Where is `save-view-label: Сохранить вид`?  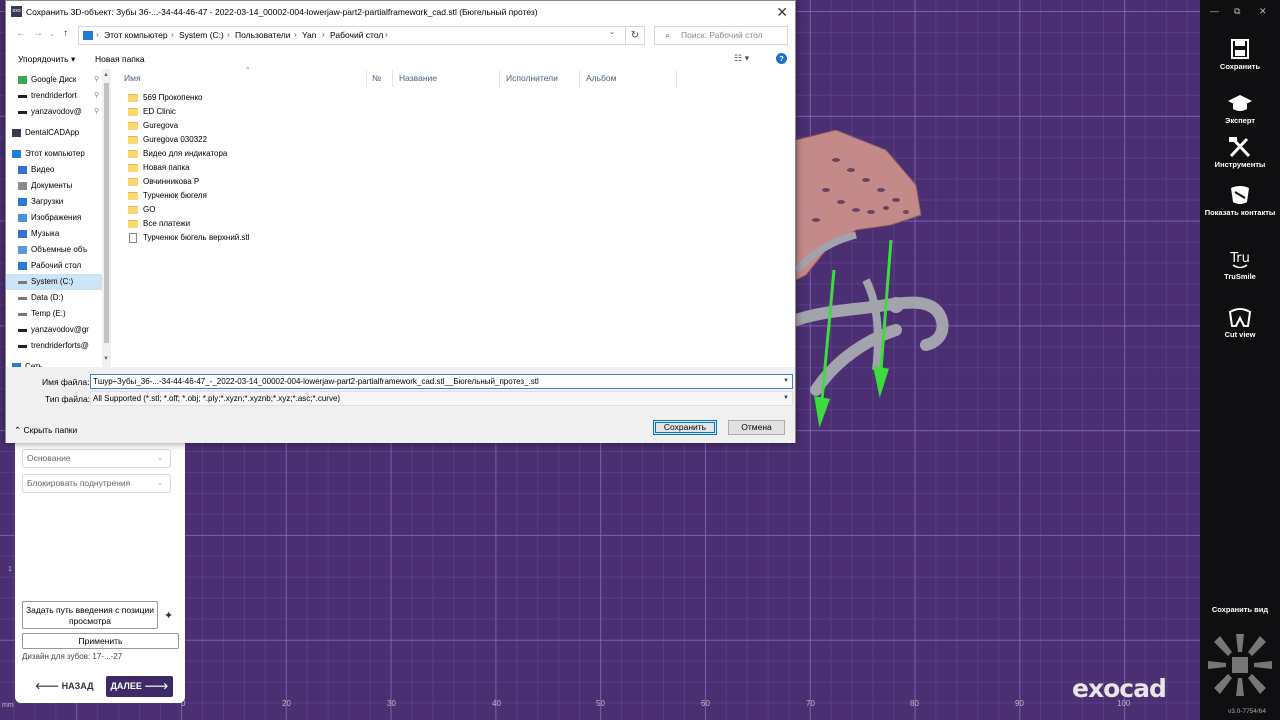
save-view-label: Сохранить вид is located at coordinates (1240, 609).